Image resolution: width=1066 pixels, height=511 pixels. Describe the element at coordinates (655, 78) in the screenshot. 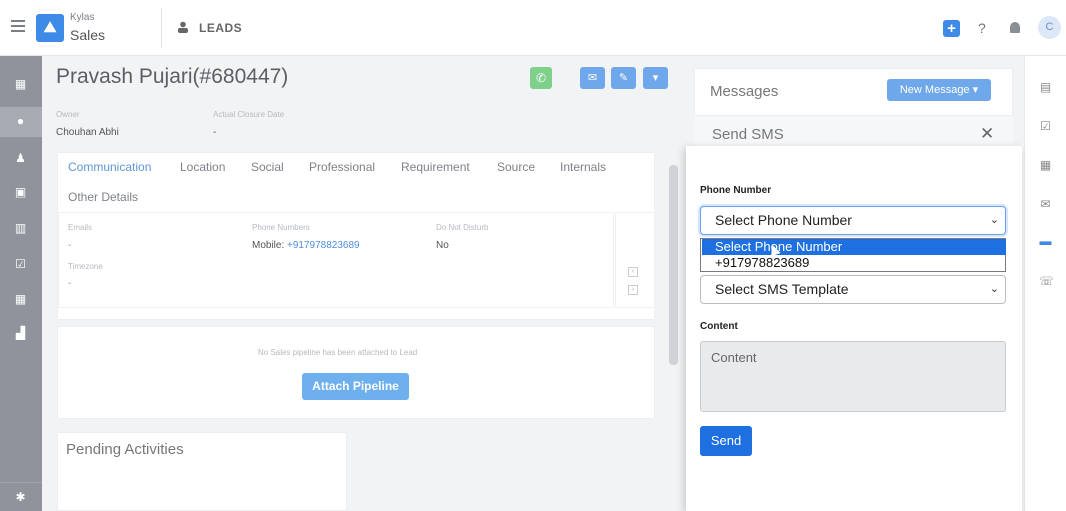

I see `more-actions-button: ▾` at that location.